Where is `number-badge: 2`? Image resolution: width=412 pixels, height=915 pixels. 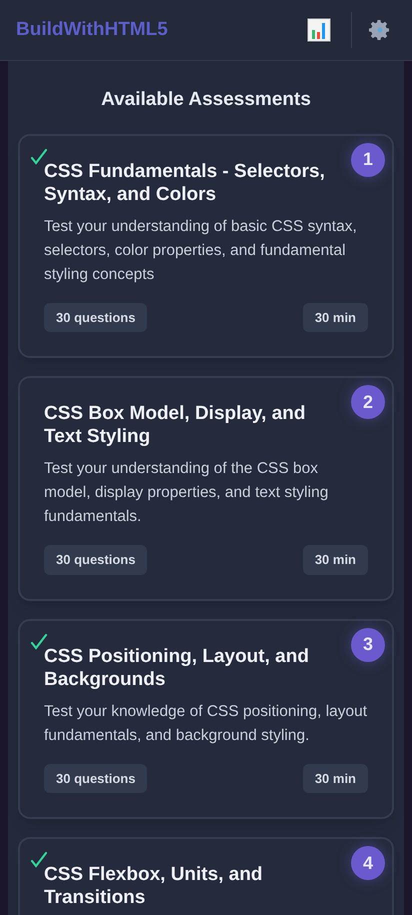 number-badge: 2 is located at coordinates (368, 402).